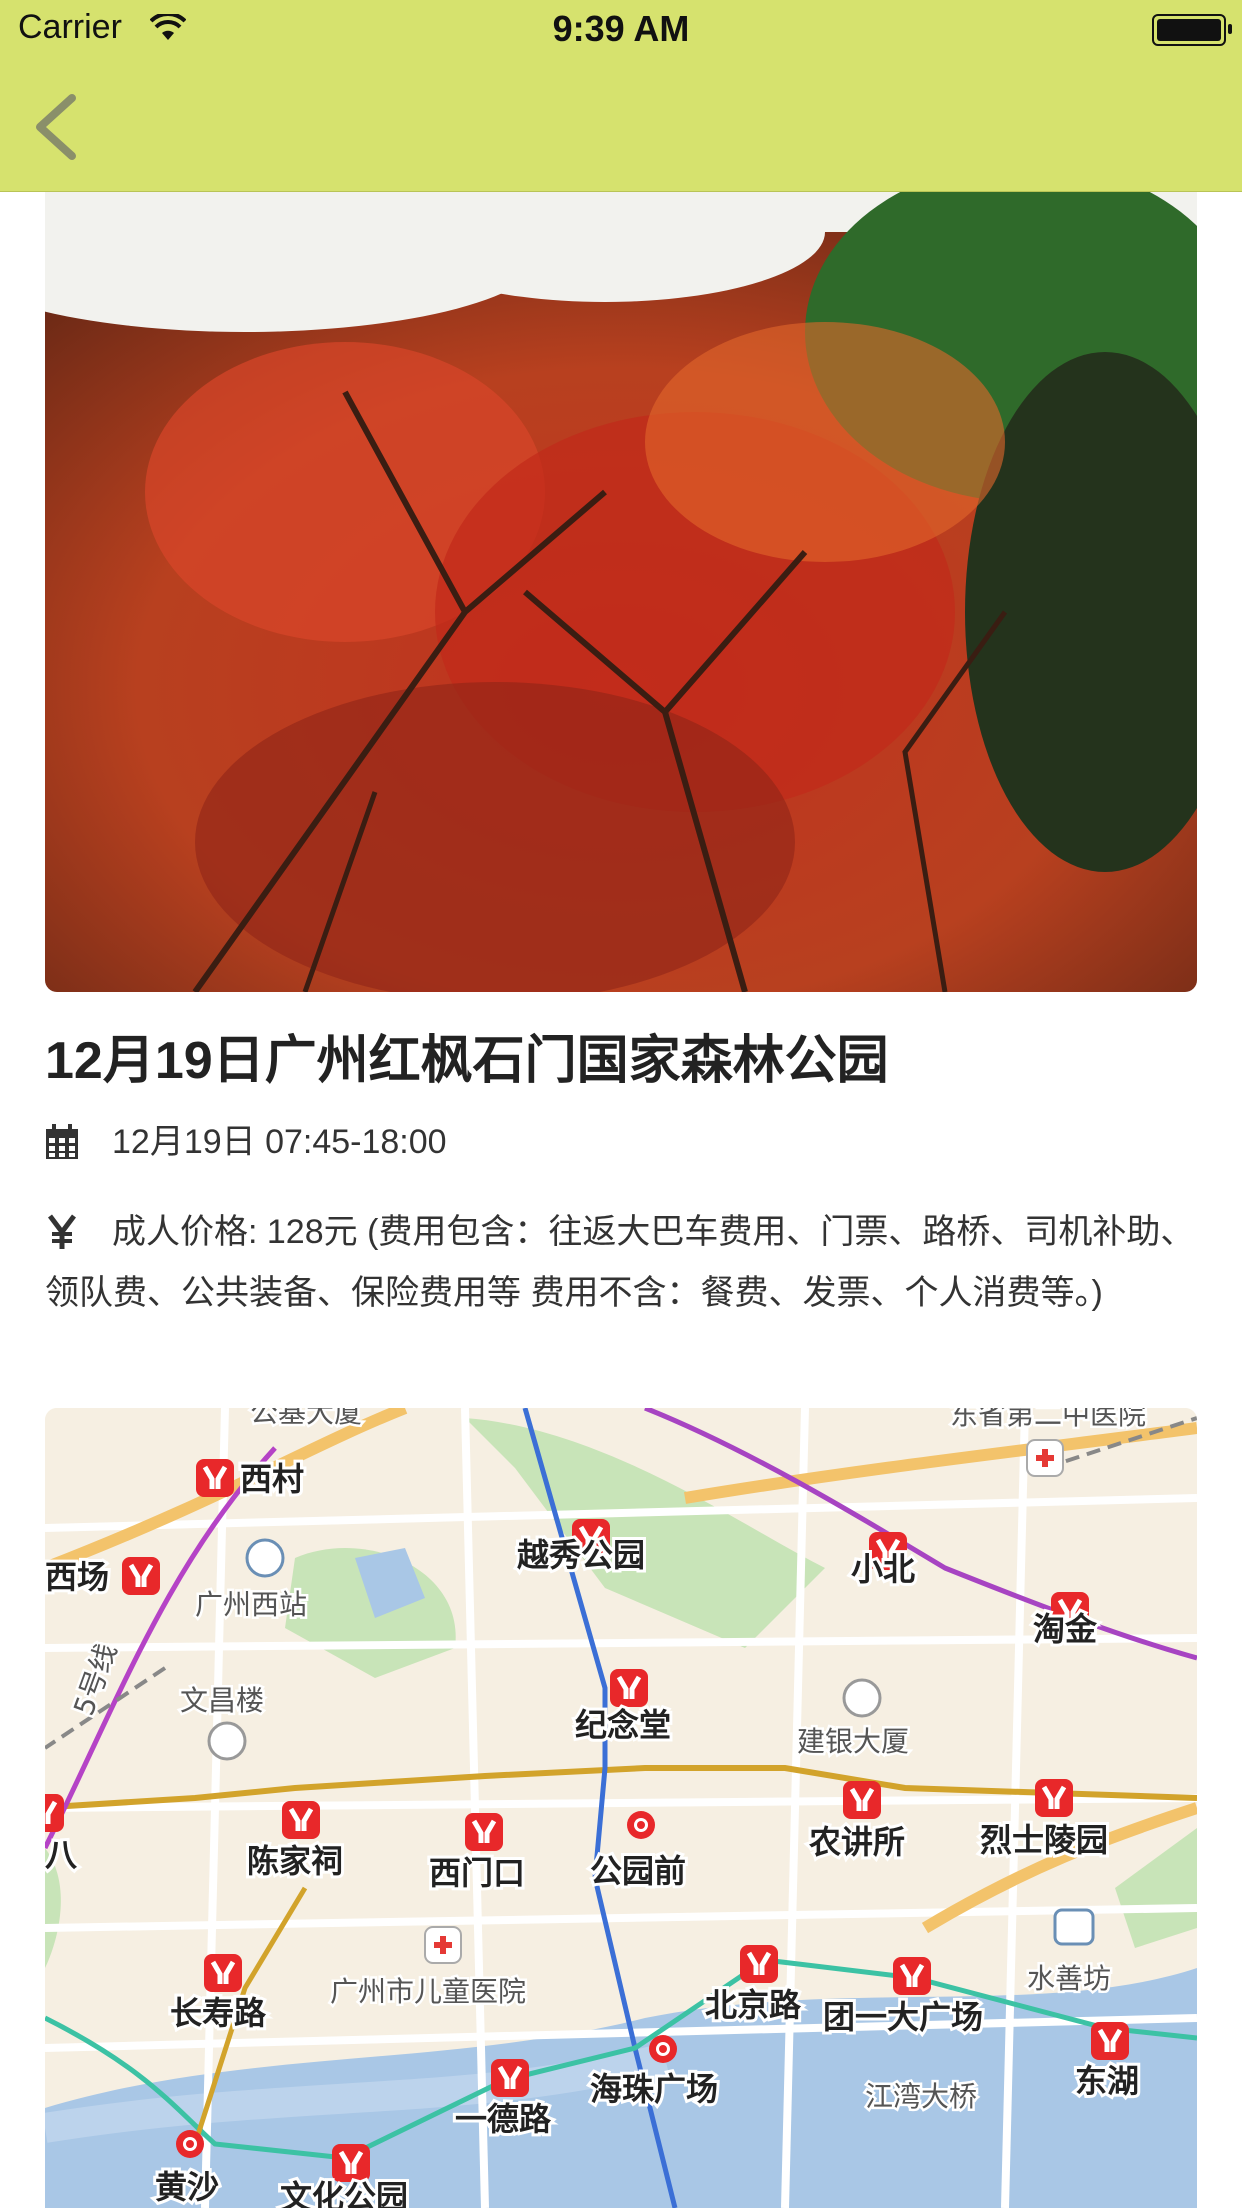  What do you see at coordinates (61, 1855) in the screenshot?
I see `station-edge8: 八` at bounding box center [61, 1855].